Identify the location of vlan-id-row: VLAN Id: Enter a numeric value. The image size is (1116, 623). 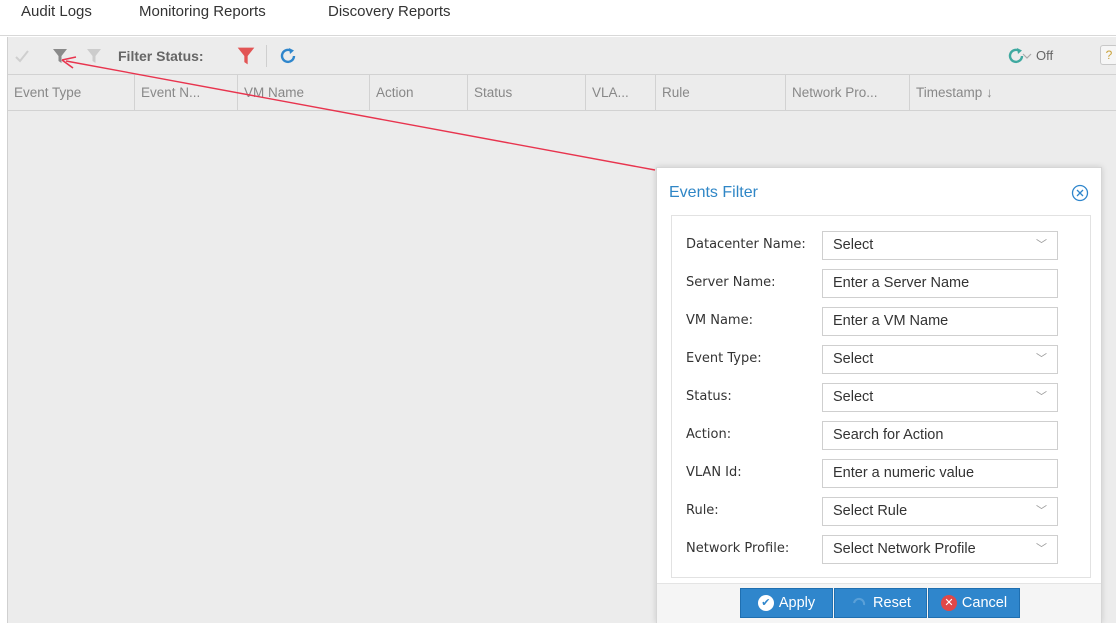
(882, 473).